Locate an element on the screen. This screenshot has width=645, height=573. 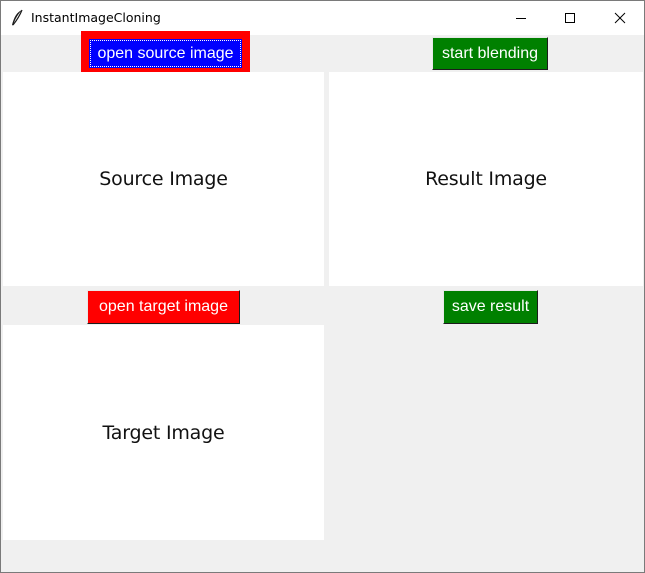
maximize-icon is located at coordinates (570, 18).